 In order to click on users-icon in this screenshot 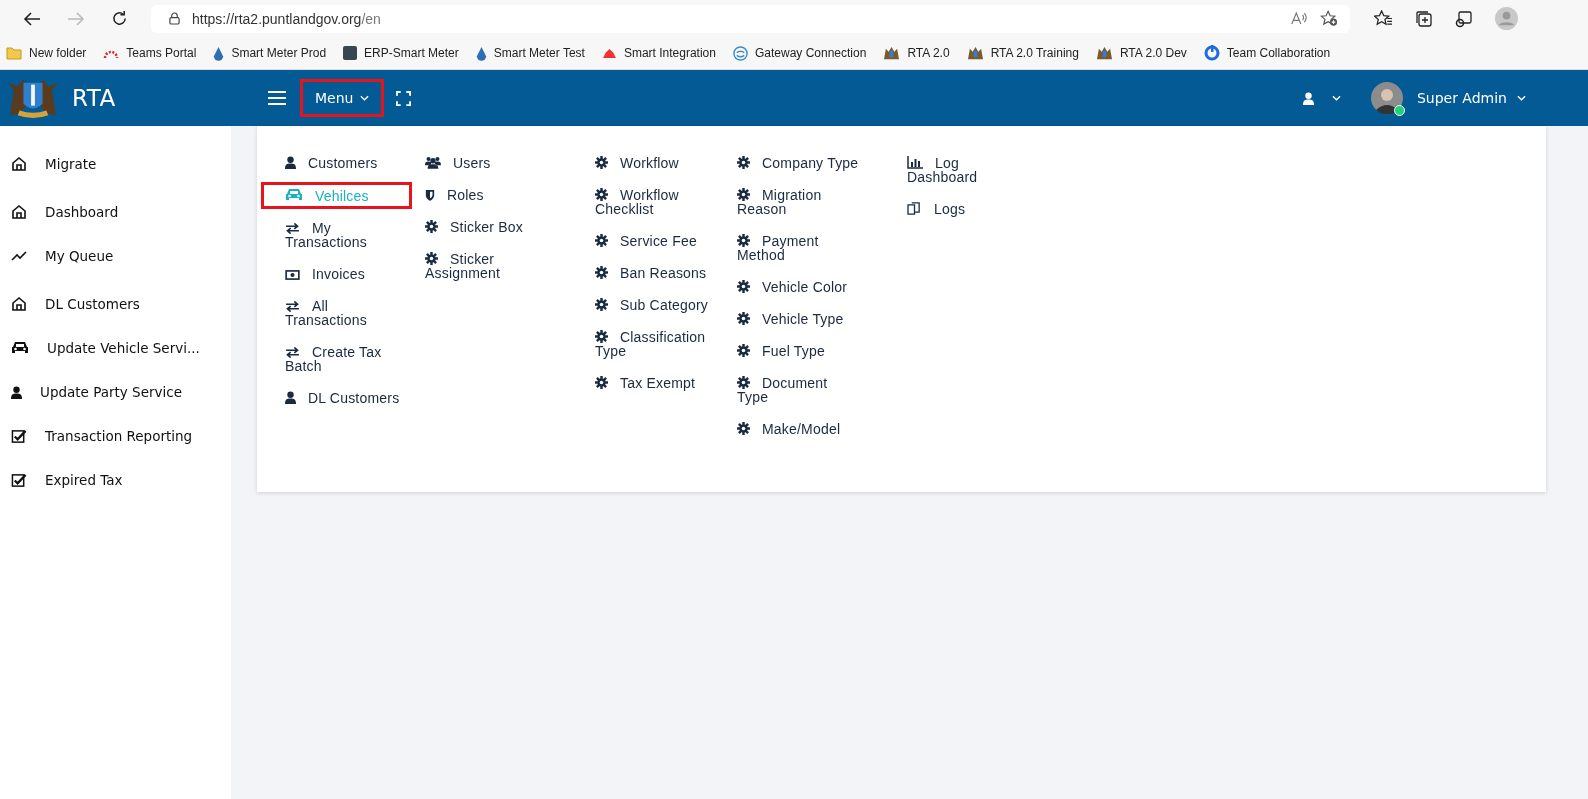, I will do `click(433, 162)`.